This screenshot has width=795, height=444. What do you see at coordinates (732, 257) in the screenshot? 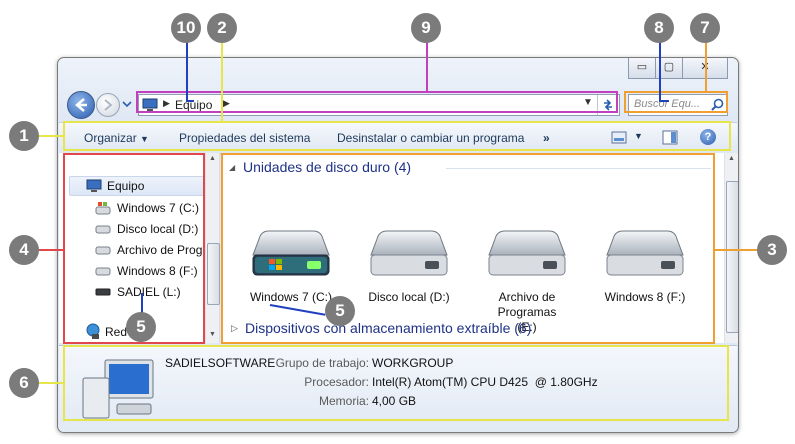
I see `content-scroll-thumb` at bounding box center [732, 257].